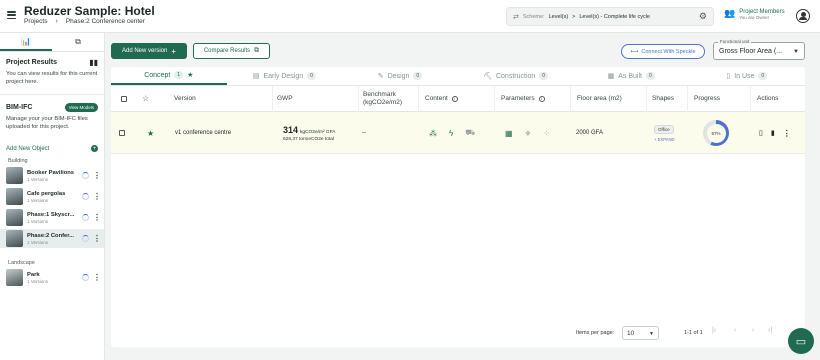 This screenshot has width=820, height=360. Describe the element at coordinates (285, 76) in the screenshot. I see `tab-early-design: ▤ Early Design 0` at that location.